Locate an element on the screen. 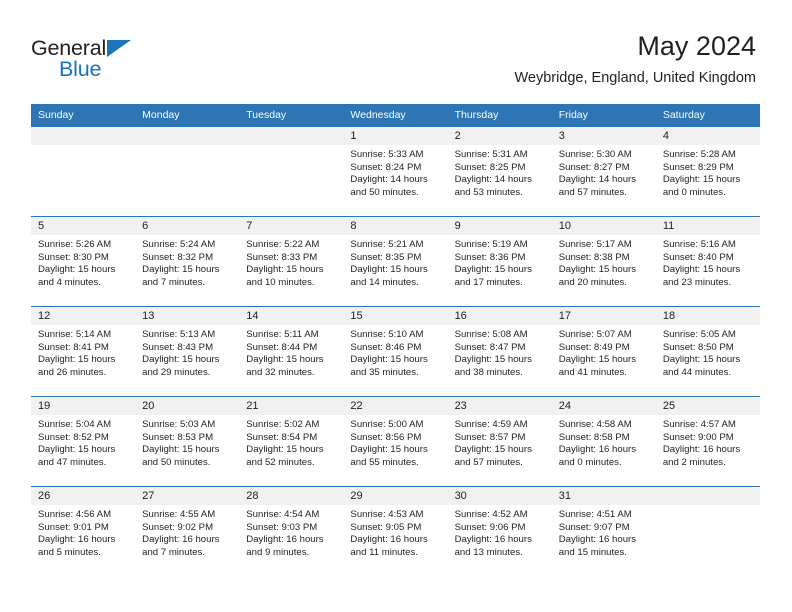  daylight-text-line2: and 41 minutes. is located at coordinates (592, 372).